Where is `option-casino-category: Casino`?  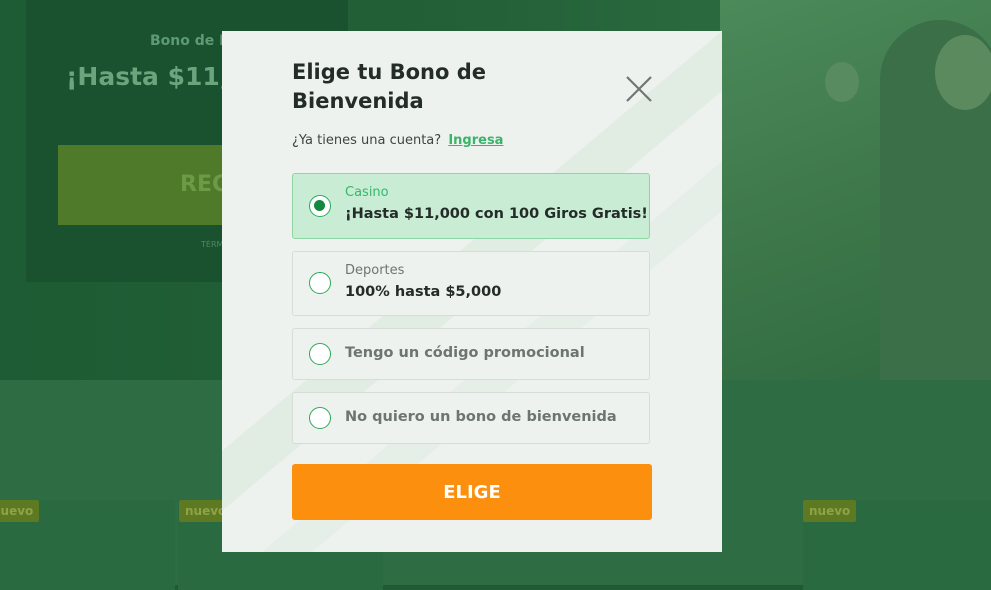 option-casino-category: Casino is located at coordinates (367, 192).